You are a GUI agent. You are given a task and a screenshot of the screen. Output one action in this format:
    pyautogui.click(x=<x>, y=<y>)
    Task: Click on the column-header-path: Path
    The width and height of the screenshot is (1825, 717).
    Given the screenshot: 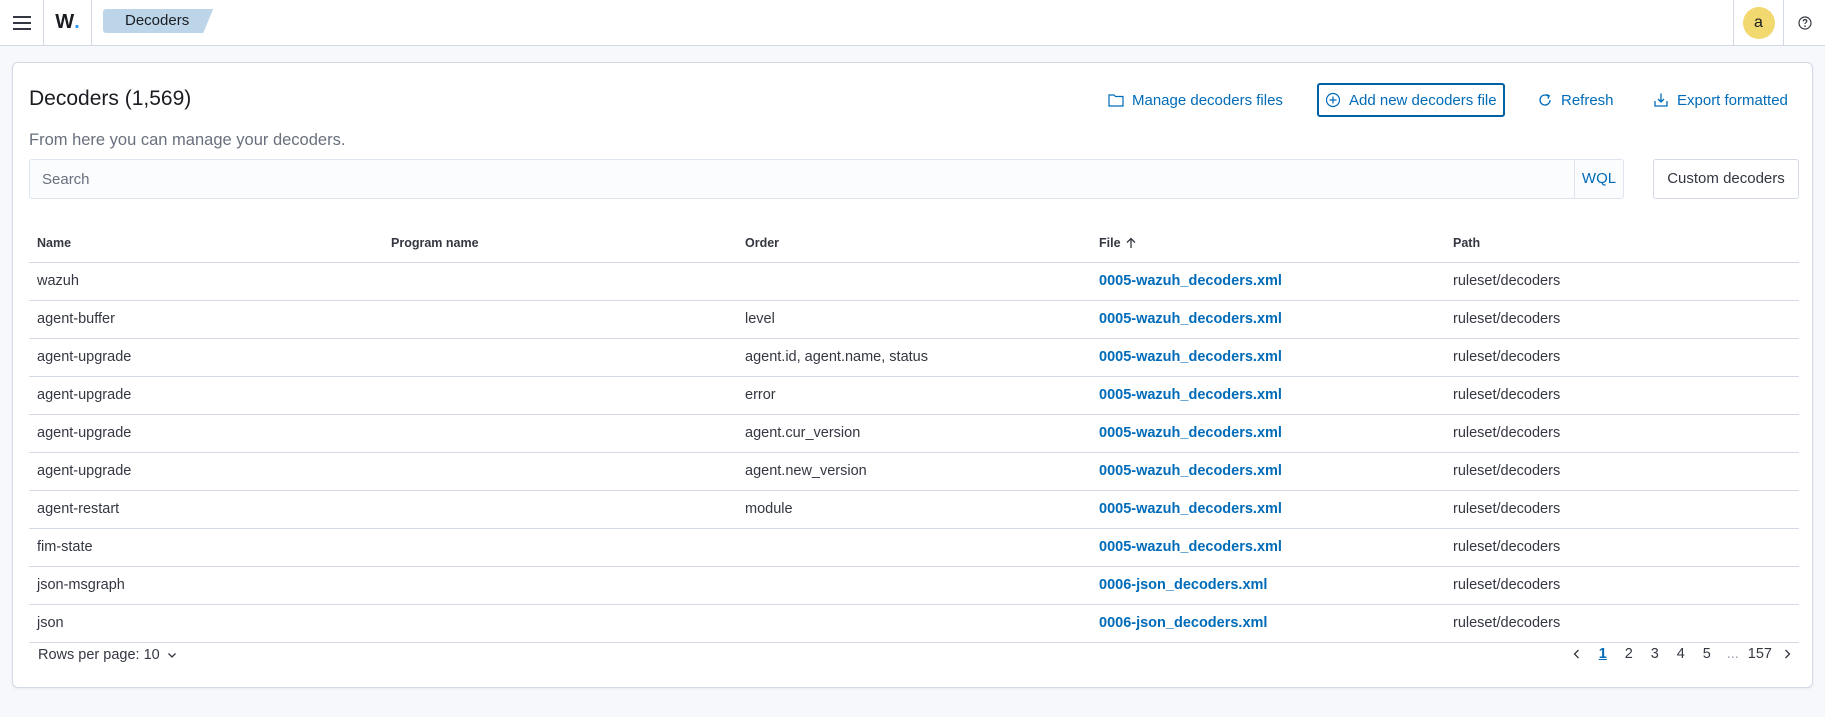 What is the action you would take?
    pyautogui.click(x=1622, y=243)
    